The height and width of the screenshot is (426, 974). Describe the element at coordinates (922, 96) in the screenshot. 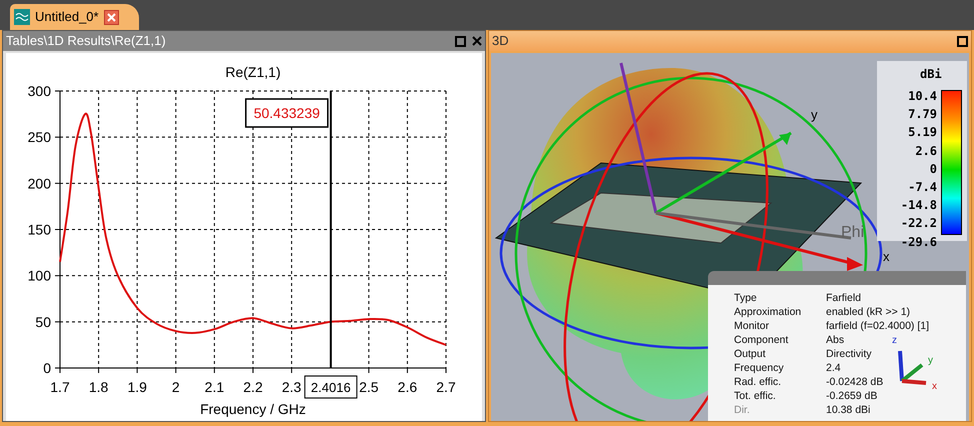

I see `legend-tick-label: 10.4` at that location.